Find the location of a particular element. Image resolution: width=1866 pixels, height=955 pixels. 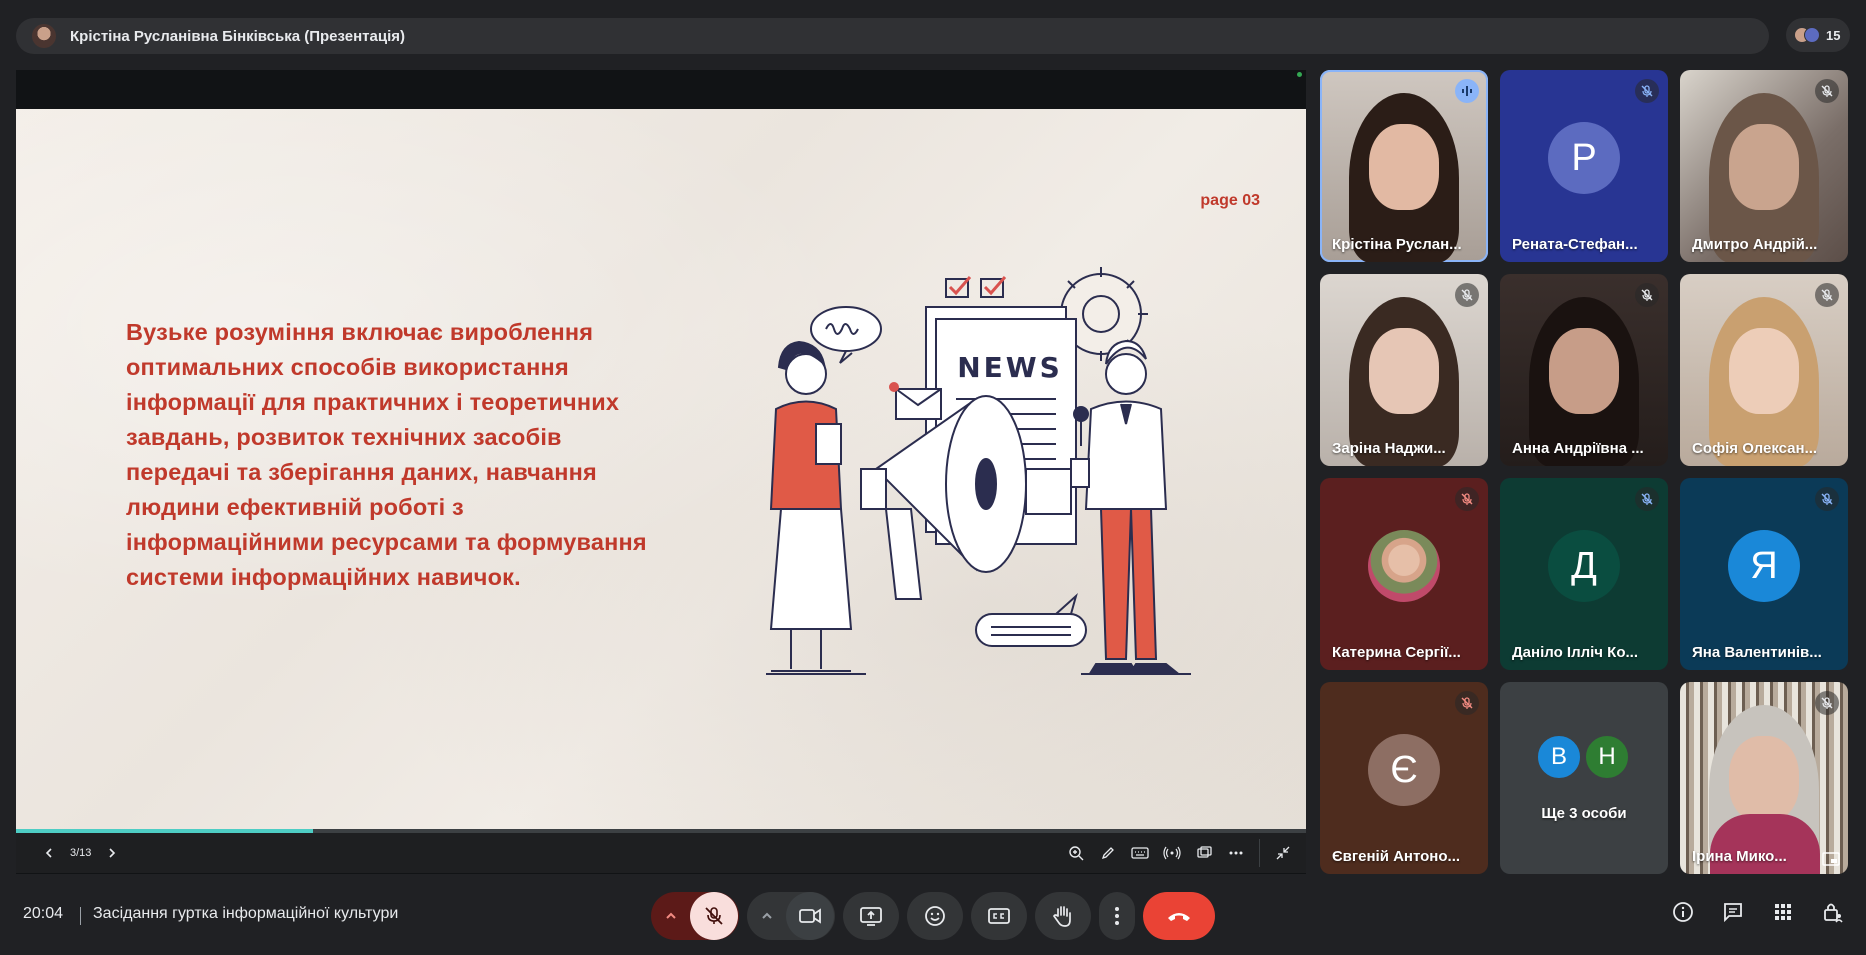

audio-options-button is located at coordinates (671, 916).